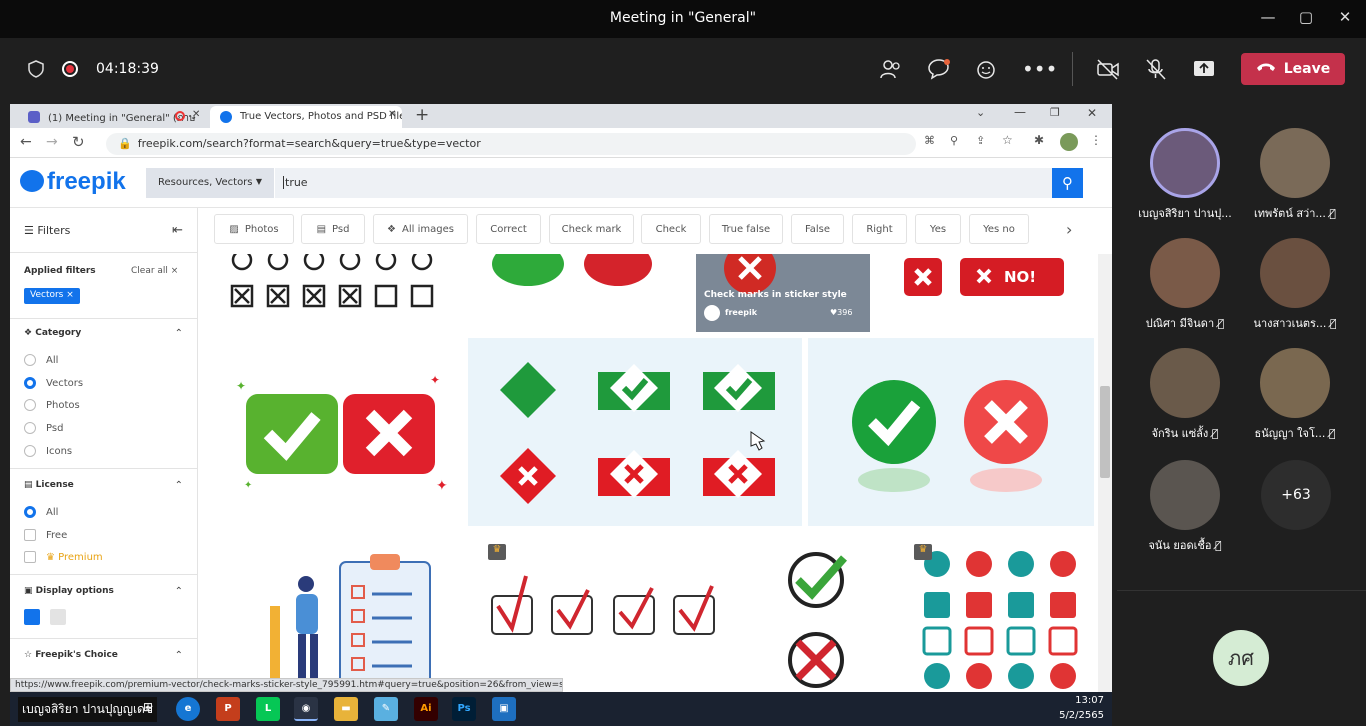  Describe the element at coordinates (73, 182) in the screenshot. I see `freepik-logo: freepik` at that location.